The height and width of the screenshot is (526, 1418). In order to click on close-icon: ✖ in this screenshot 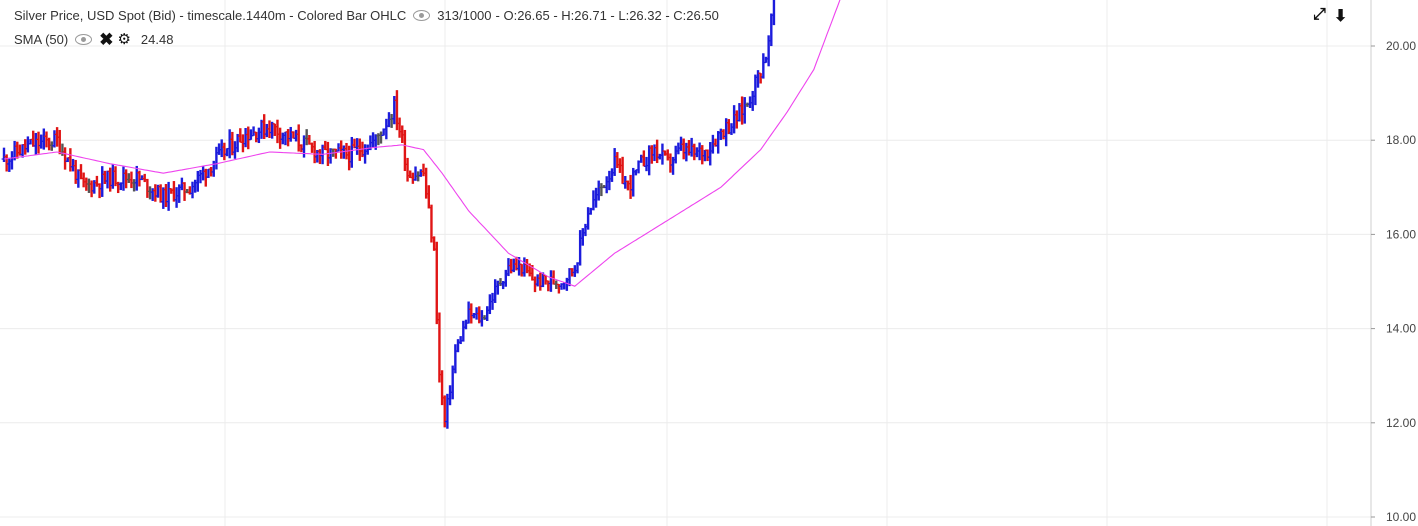, I will do `click(106, 39)`.